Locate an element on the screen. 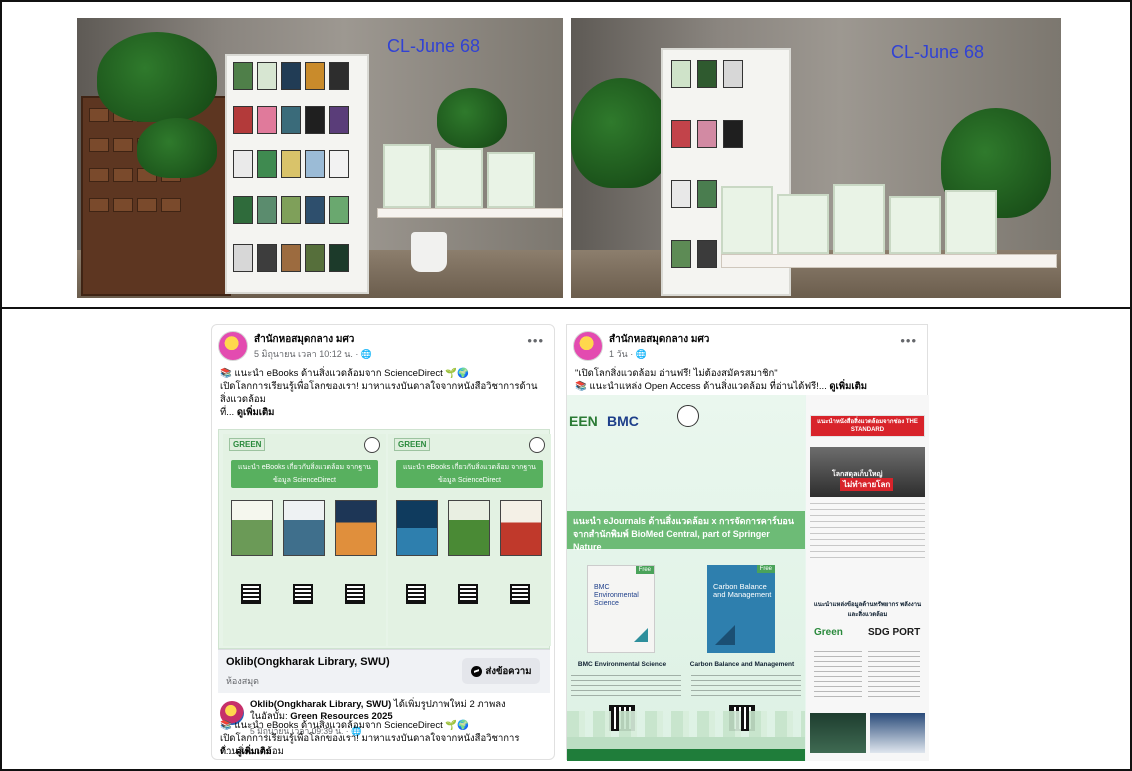 This screenshot has width=1132, height=771. city-skyline-graphic is located at coordinates (686, 731).